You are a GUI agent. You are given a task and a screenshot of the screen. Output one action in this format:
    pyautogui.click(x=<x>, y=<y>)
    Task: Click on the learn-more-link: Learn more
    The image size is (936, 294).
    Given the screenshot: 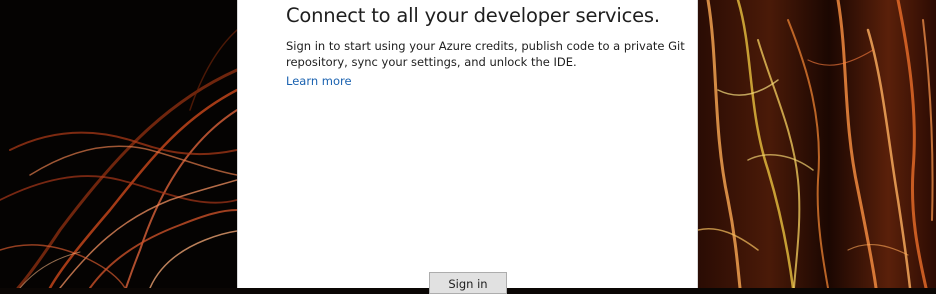 What is the action you would take?
    pyautogui.click(x=319, y=81)
    